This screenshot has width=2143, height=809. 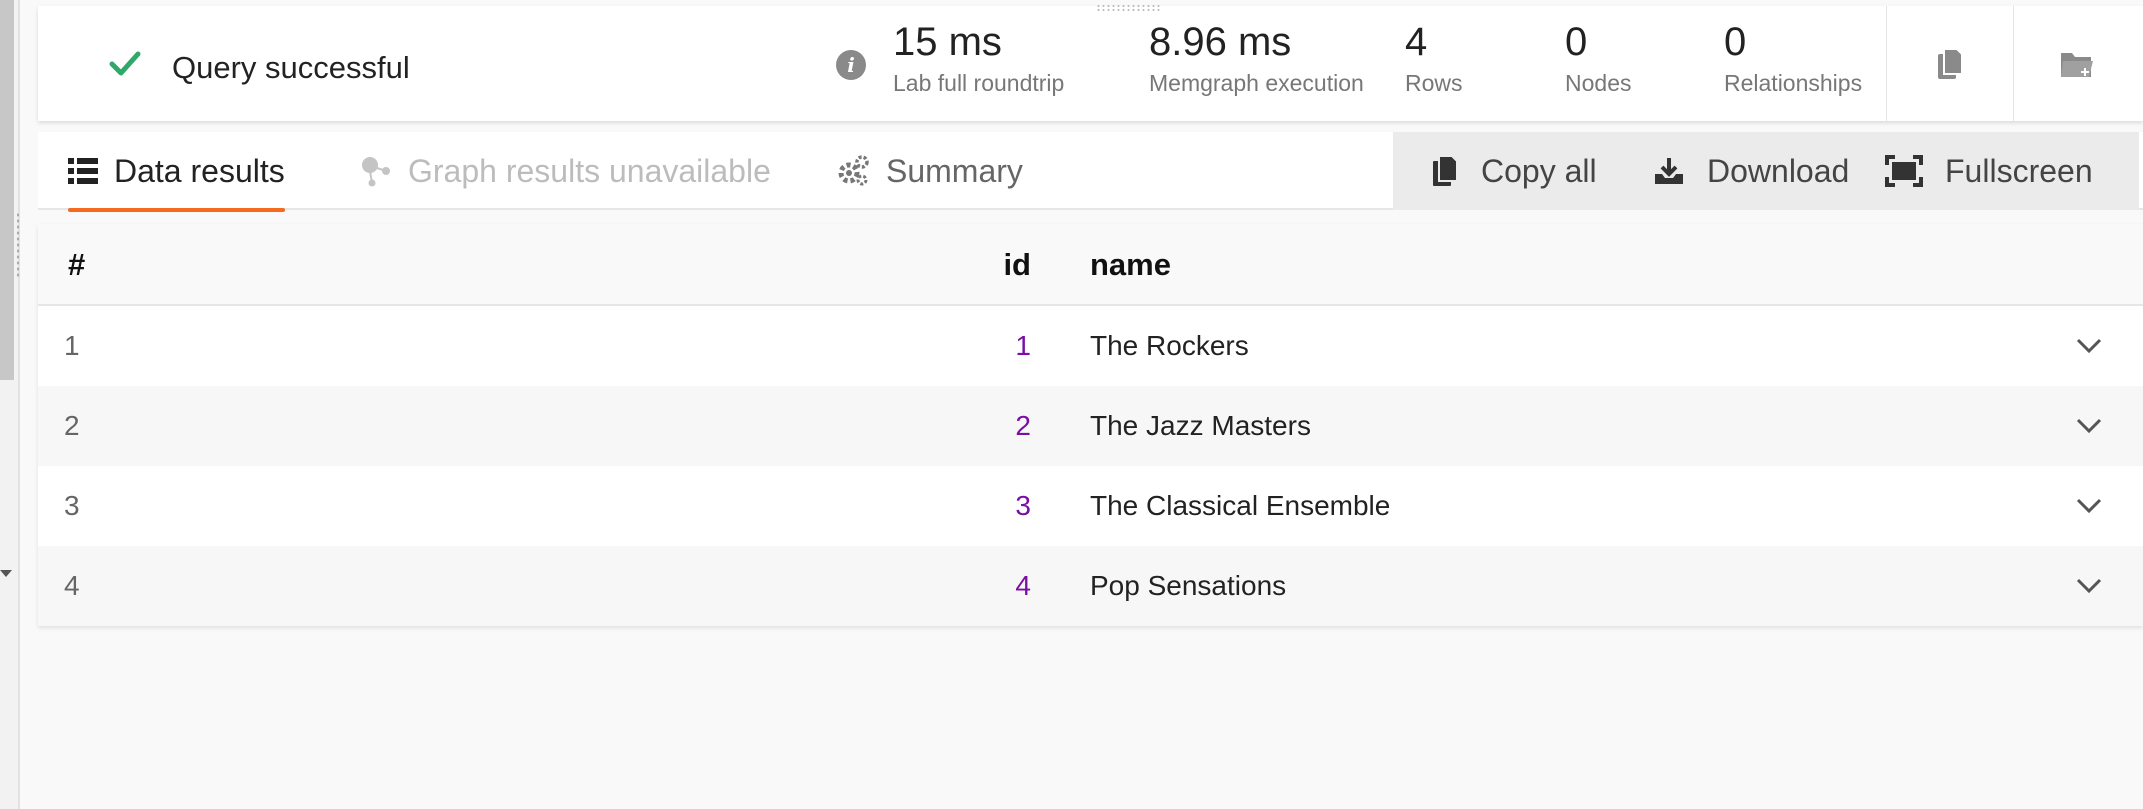 I want to click on stat-rows: 4 Rows, so click(x=1434, y=57).